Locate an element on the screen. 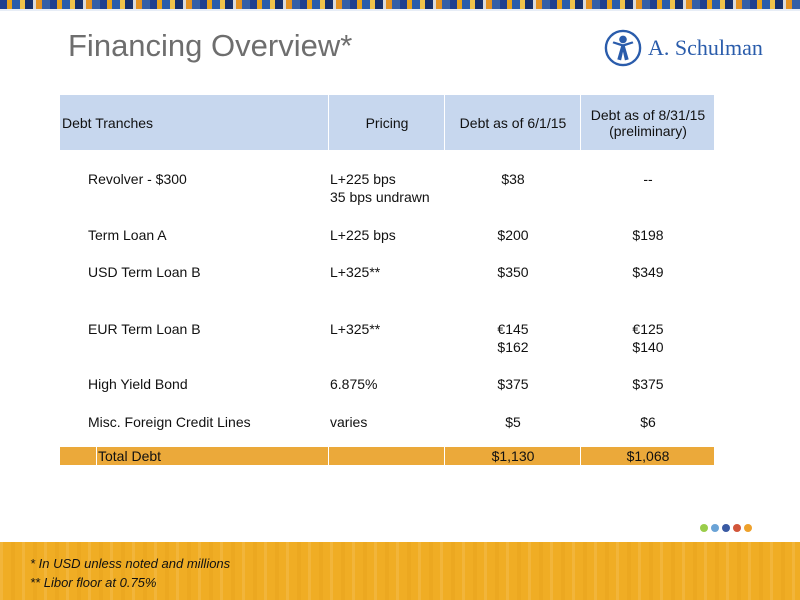  tranche-name: High Yield Bond is located at coordinates (138, 384).